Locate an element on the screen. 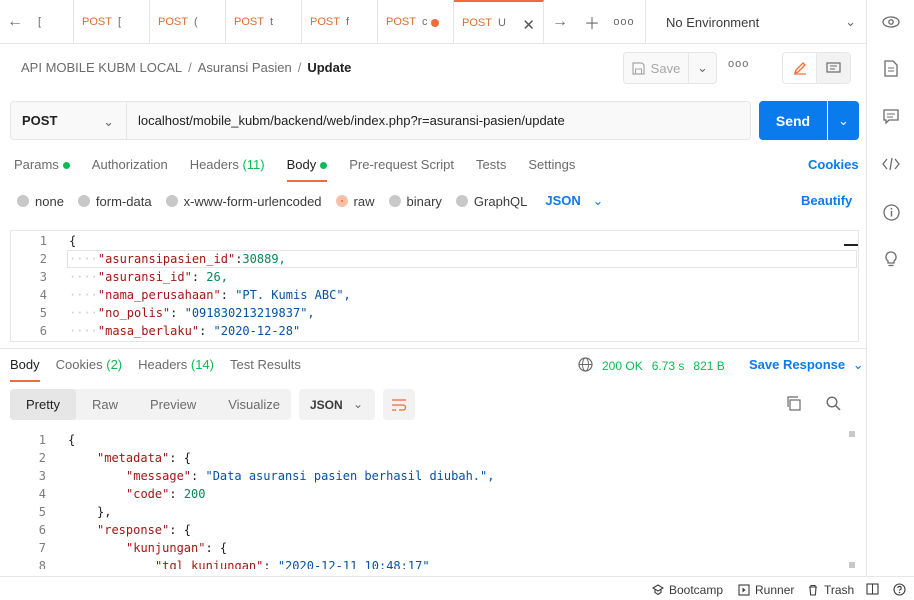 The height and width of the screenshot is (600, 914). breadcrumb-folder: Asuransi Pasien is located at coordinates (245, 67).